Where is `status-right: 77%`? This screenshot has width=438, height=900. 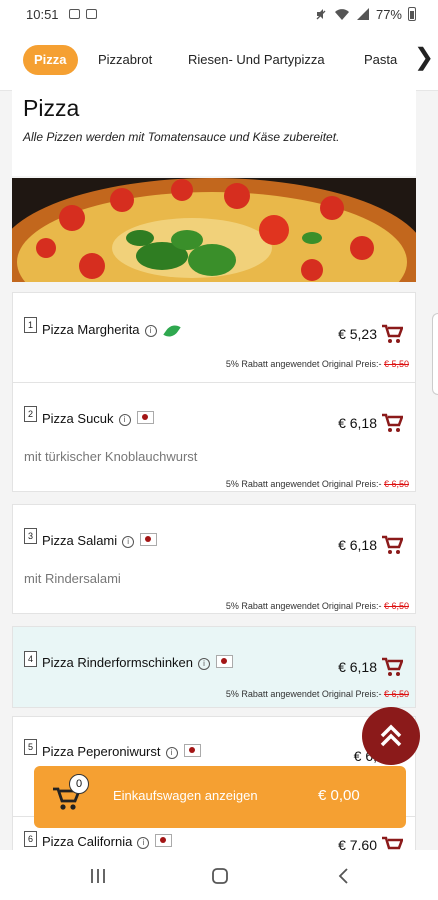
status-right: 77% is located at coordinates (365, 14).